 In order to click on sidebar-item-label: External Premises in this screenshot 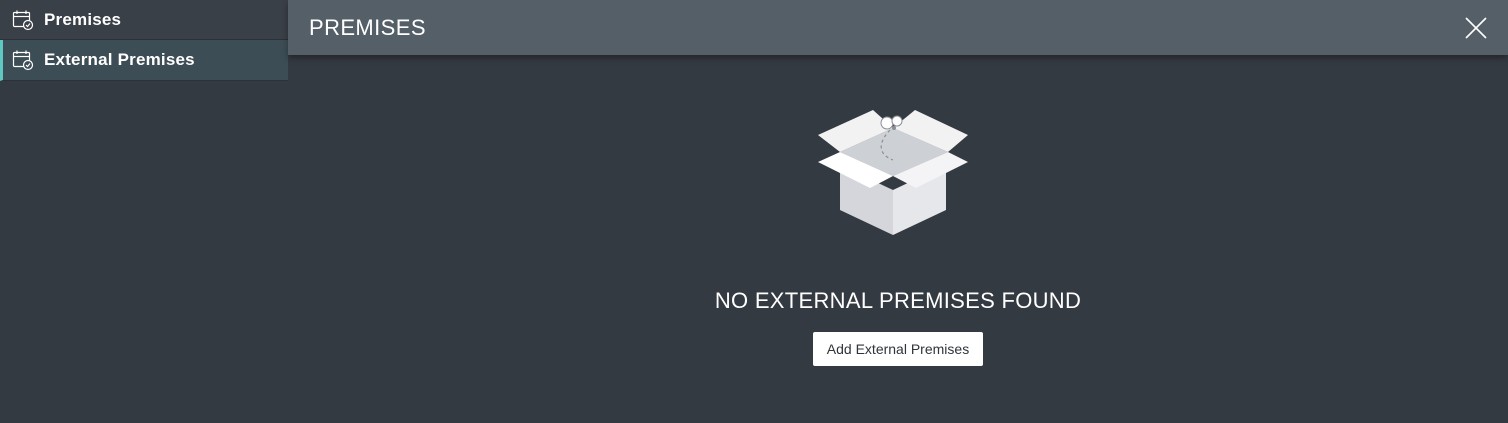, I will do `click(119, 59)`.